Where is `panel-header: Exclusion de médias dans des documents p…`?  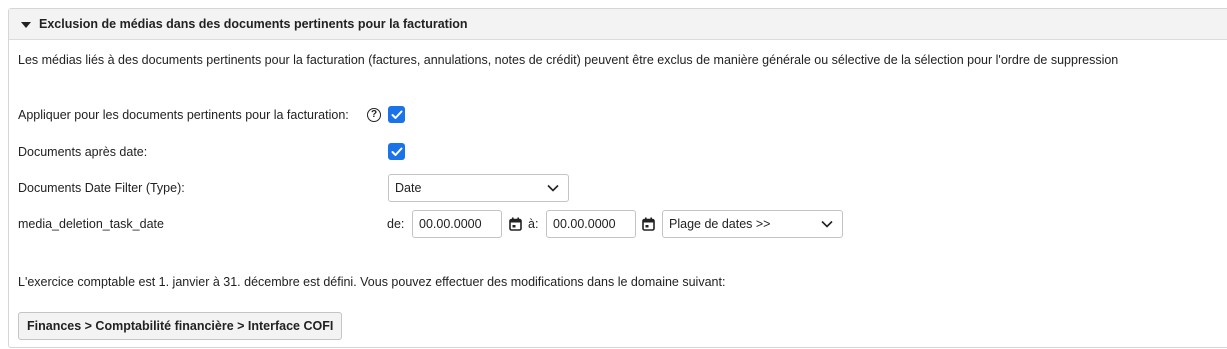 panel-header: Exclusion de médias dans des documents p… is located at coordinates (618, 24).